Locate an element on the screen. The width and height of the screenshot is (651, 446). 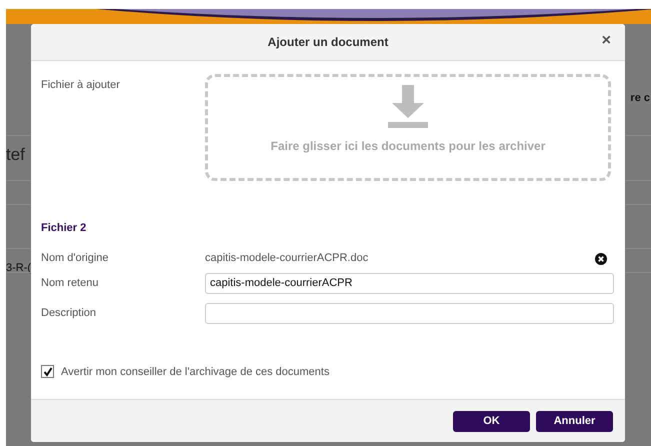
field-label: Description is located at coordinates (69, 313).